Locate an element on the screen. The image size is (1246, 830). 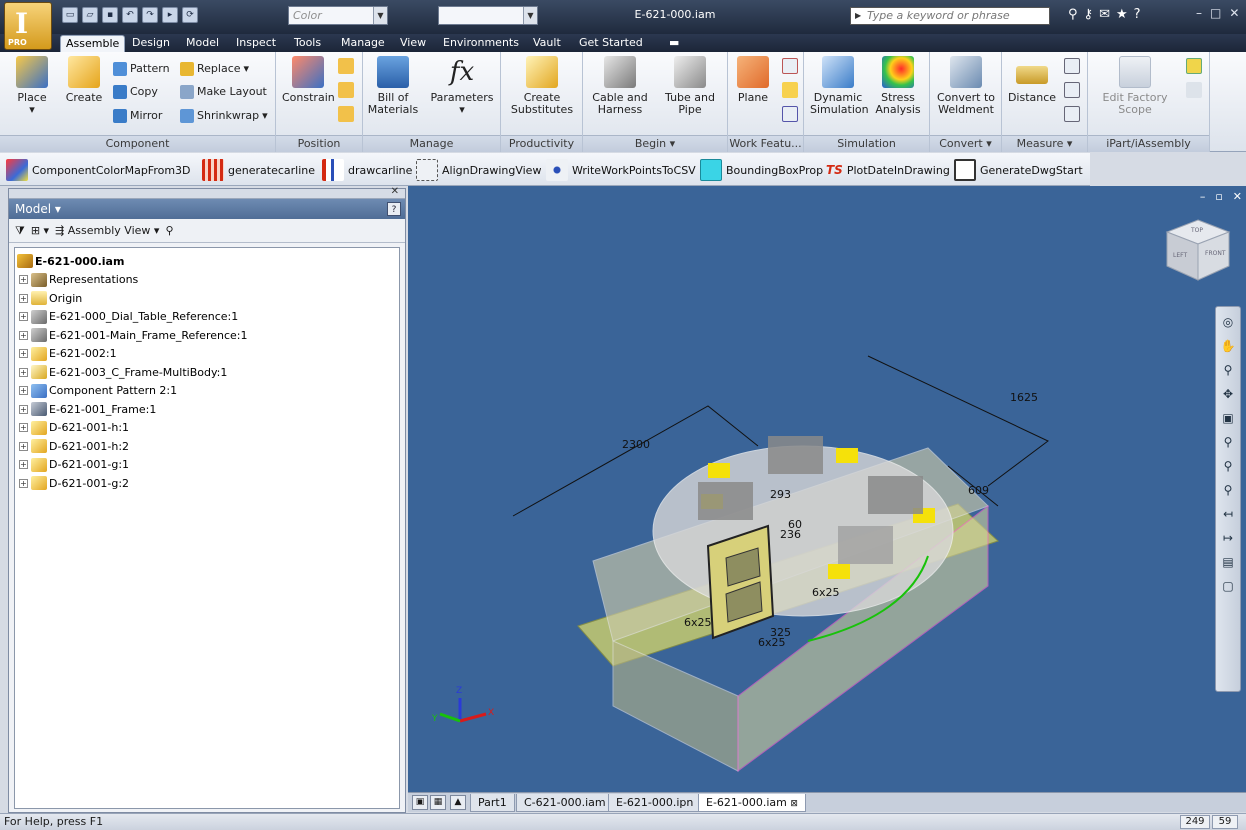
free-move-icon is located at coordinates (346, 90).